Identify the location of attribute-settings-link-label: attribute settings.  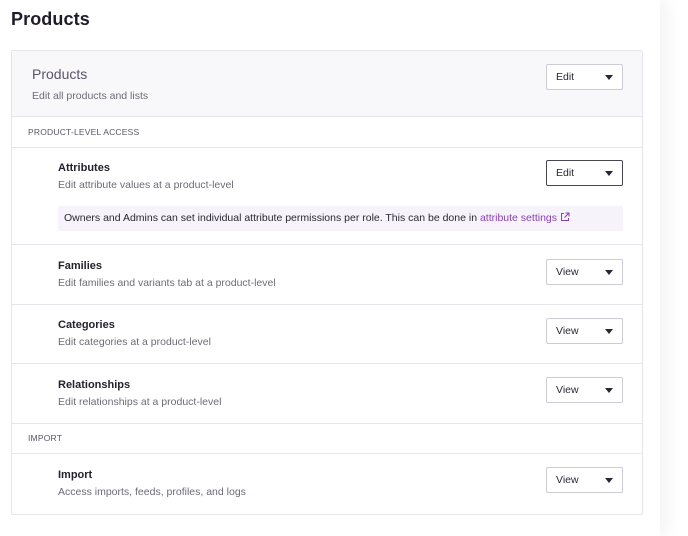
(518, 218).